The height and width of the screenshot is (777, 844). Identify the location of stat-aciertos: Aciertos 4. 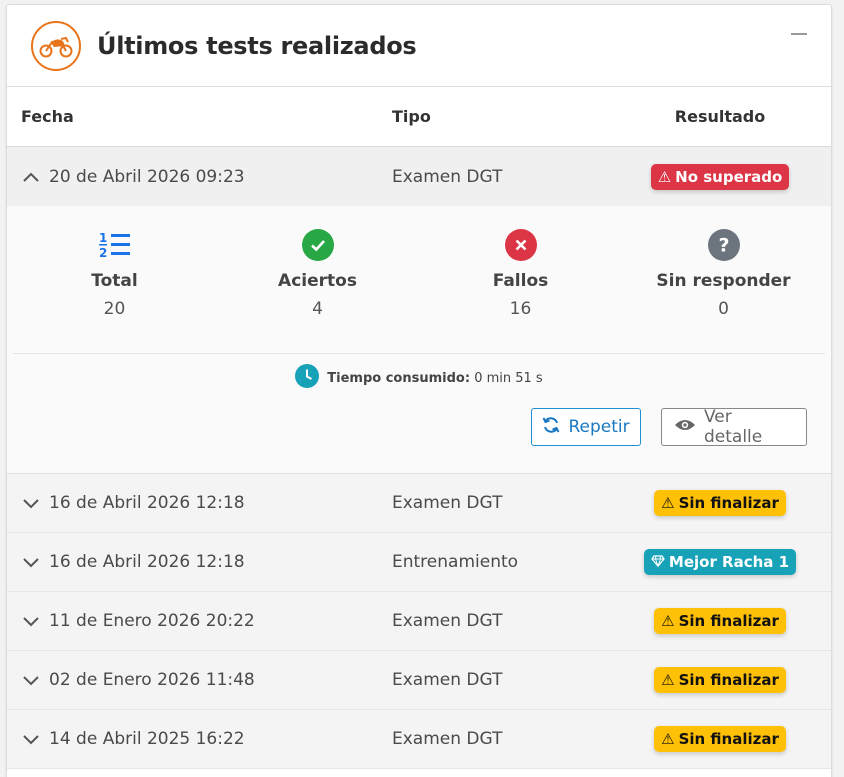
(317, 290).